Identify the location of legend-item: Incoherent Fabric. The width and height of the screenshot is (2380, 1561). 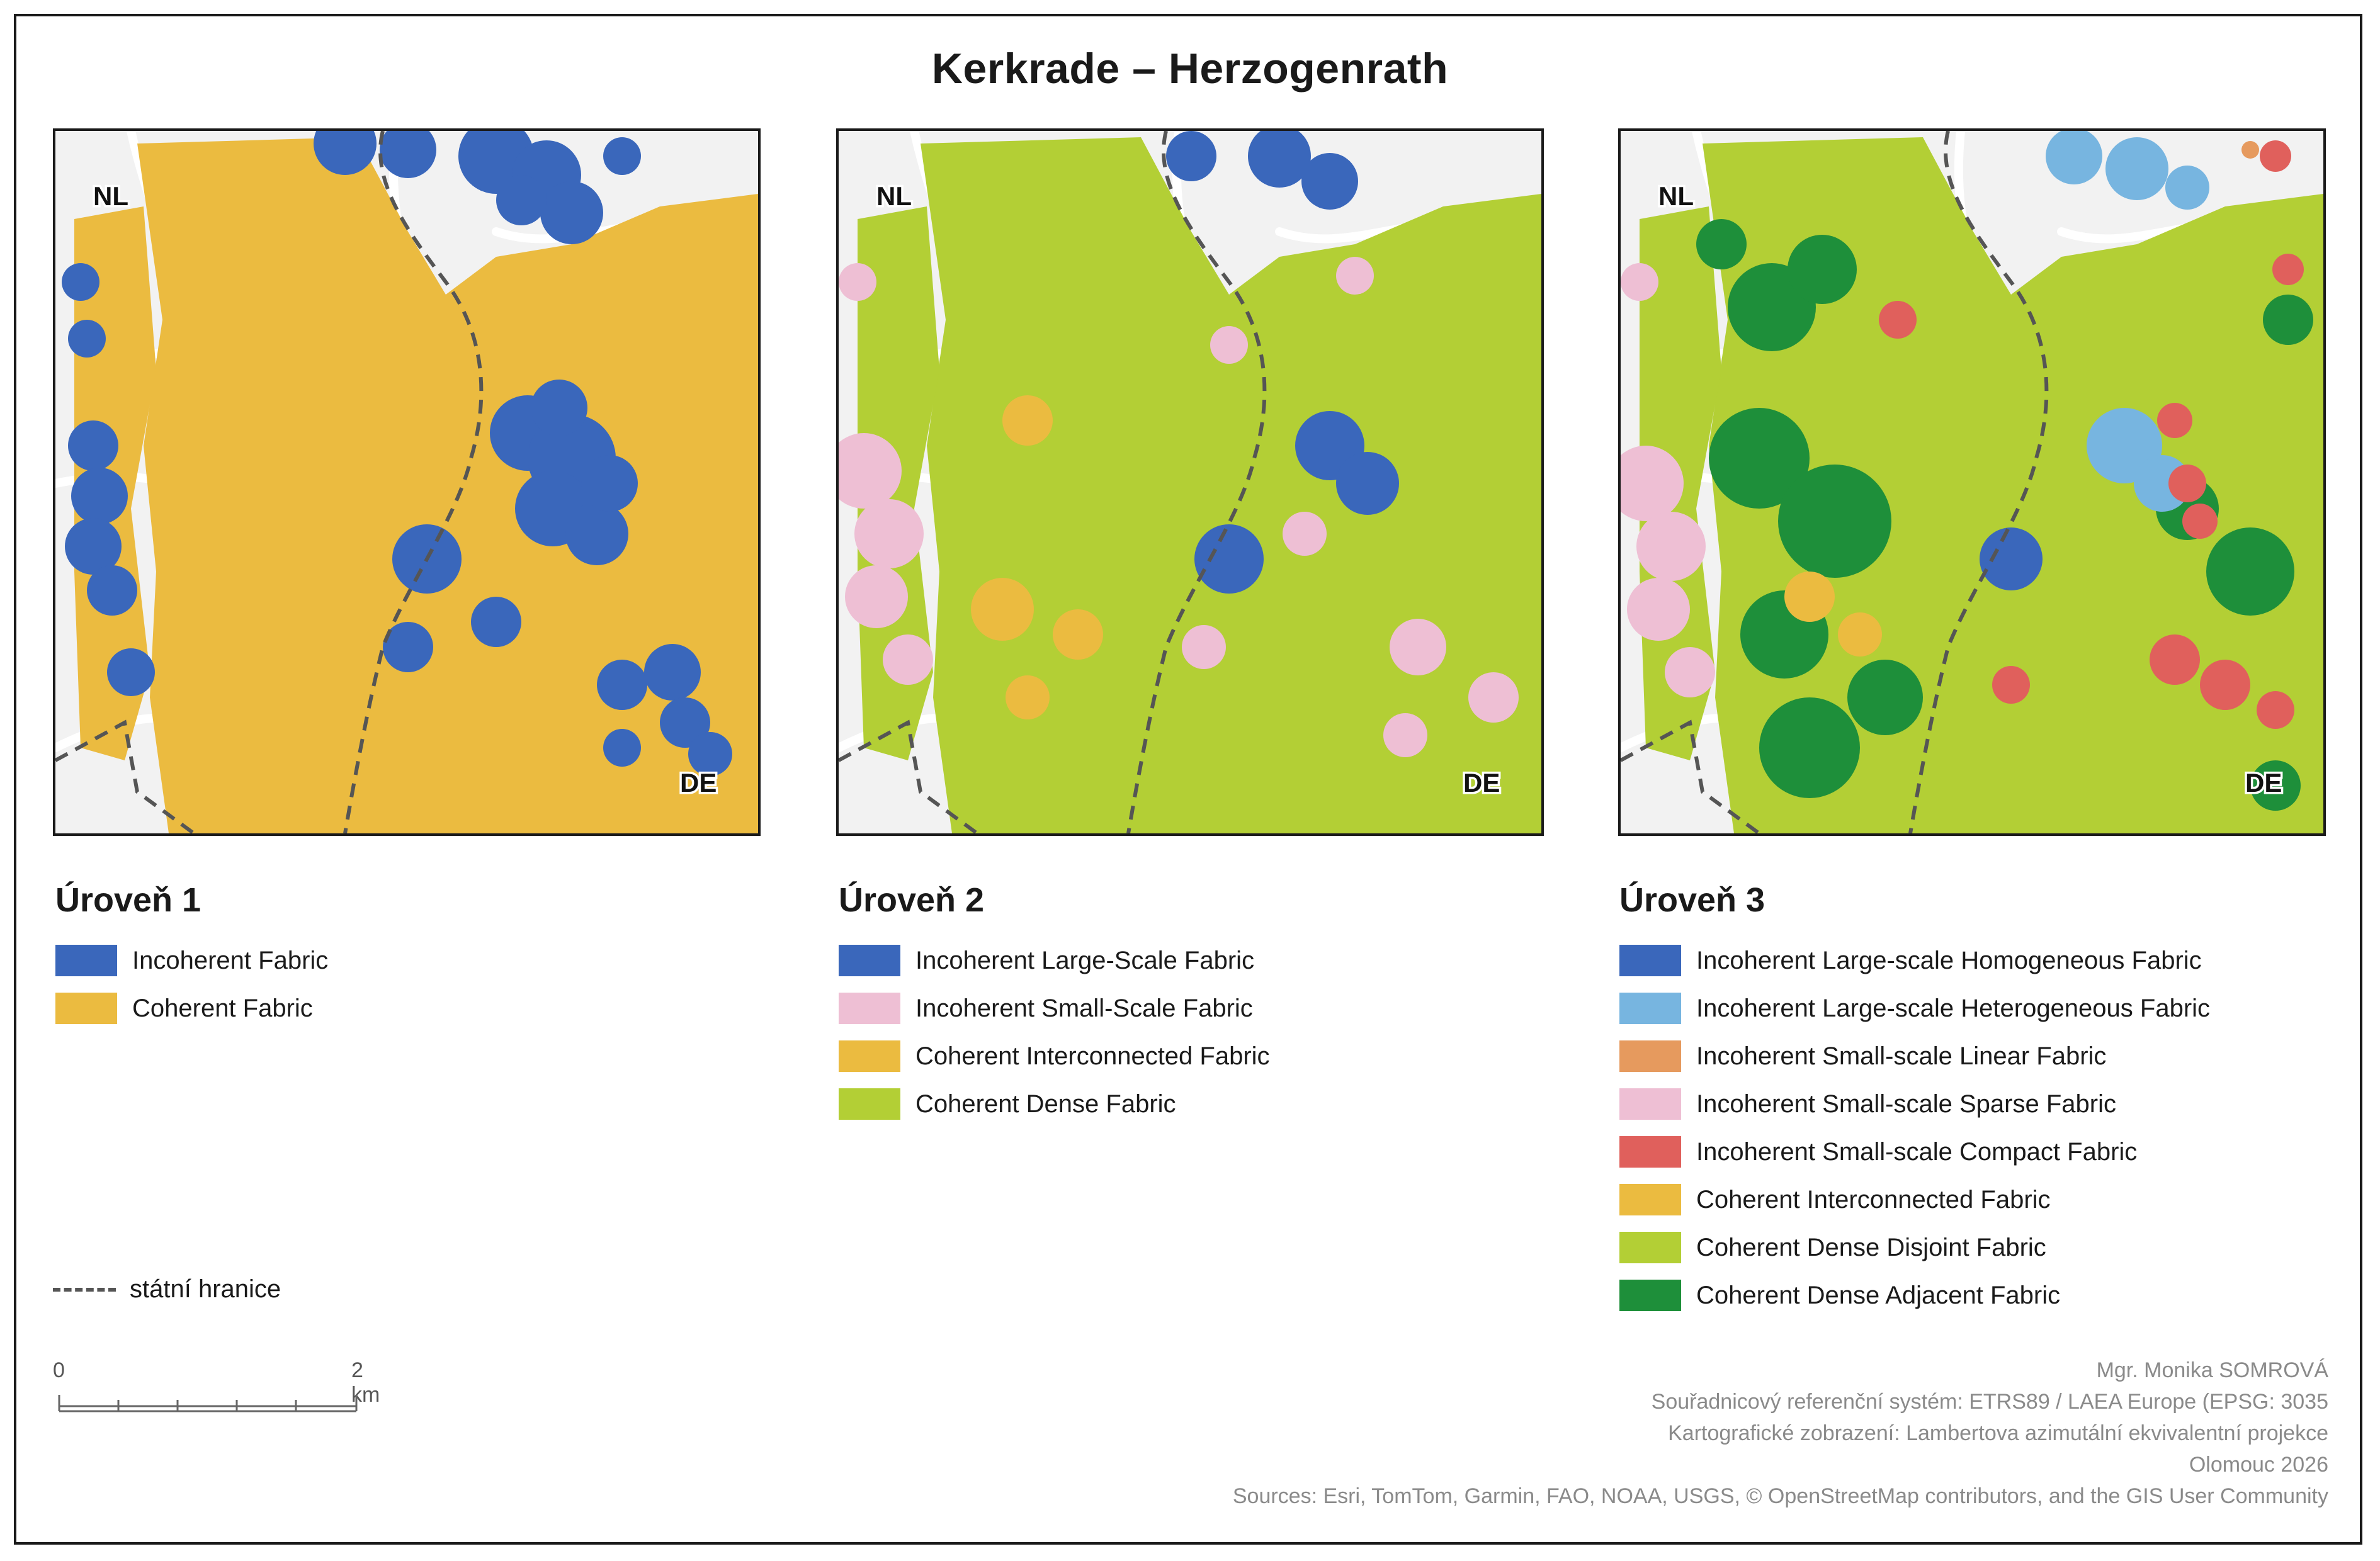
(191, 960).